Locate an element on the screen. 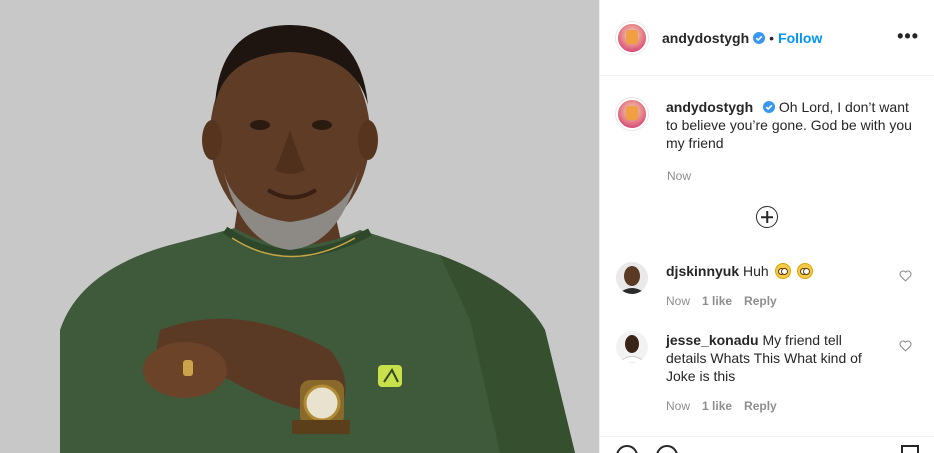  comment-item: djskinnyuk Huh Now 1 like Reply is located at coordinates (768, 286).